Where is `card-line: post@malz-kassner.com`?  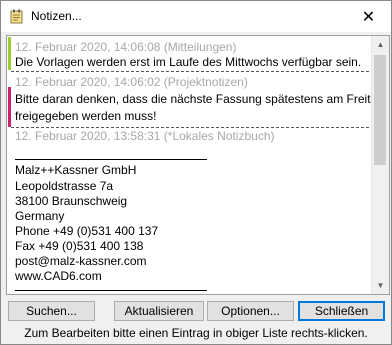 card-line: post@malz-kassner.com is located at coordinates (81, 261).